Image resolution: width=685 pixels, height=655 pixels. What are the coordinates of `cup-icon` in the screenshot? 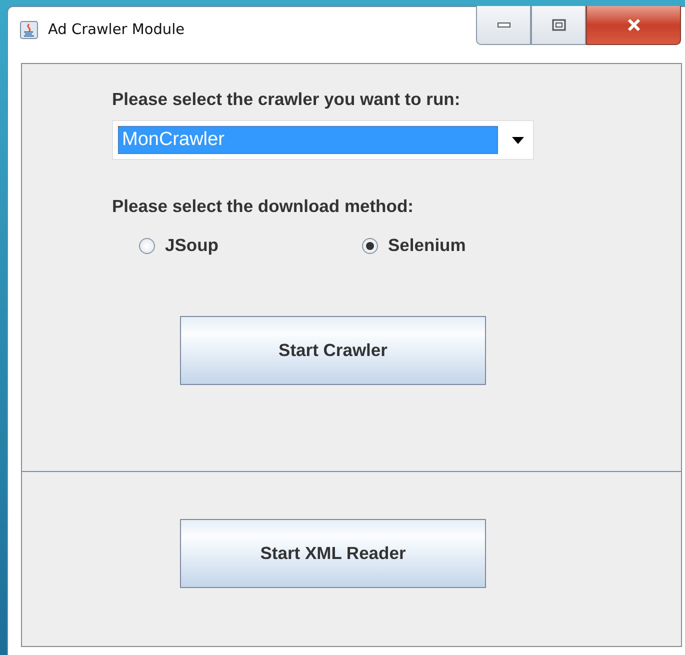 It's located at (29, 30).